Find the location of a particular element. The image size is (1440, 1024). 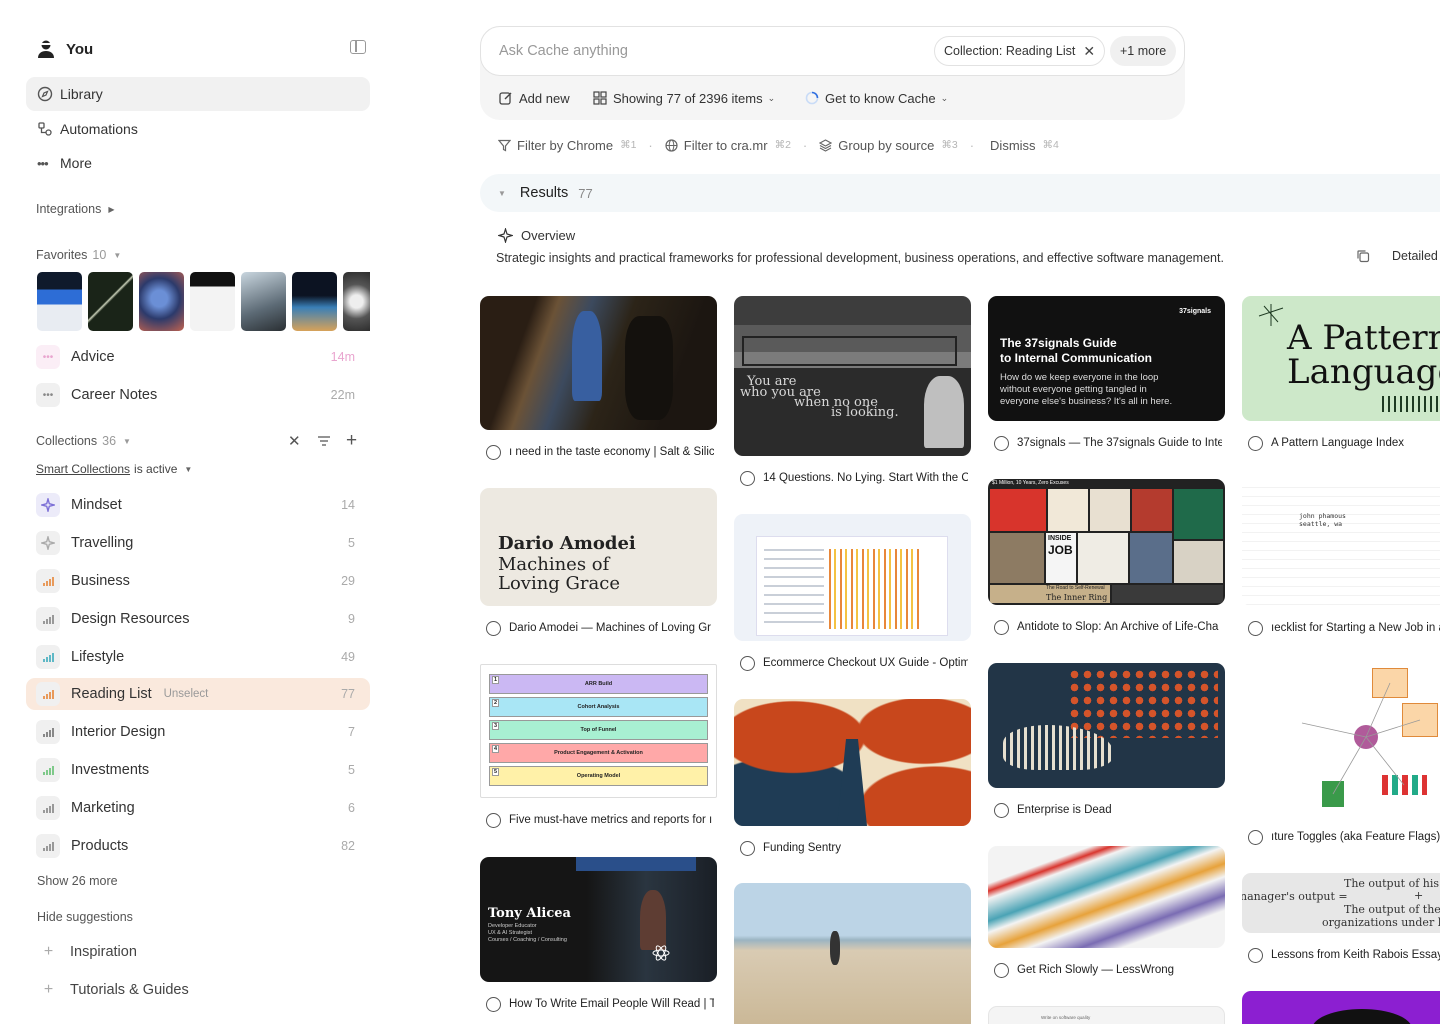

more-filters-chip: +1 more is located at coordinates (1143, 51).